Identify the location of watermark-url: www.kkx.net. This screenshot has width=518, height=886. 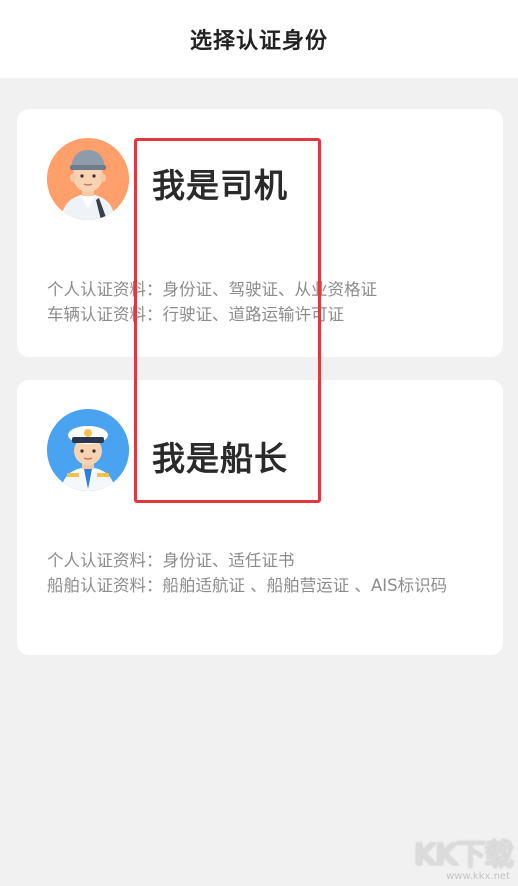
(478, 876).